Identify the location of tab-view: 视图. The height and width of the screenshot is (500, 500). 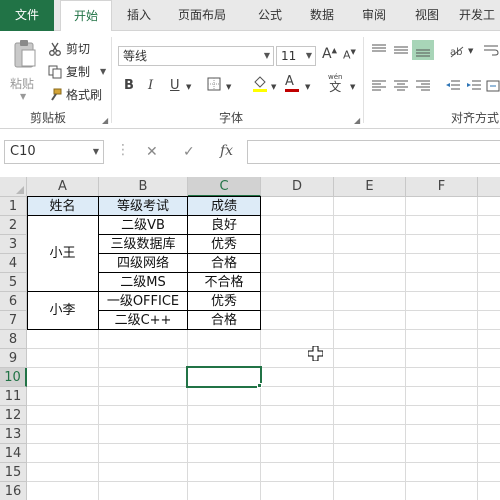
(427, 15).